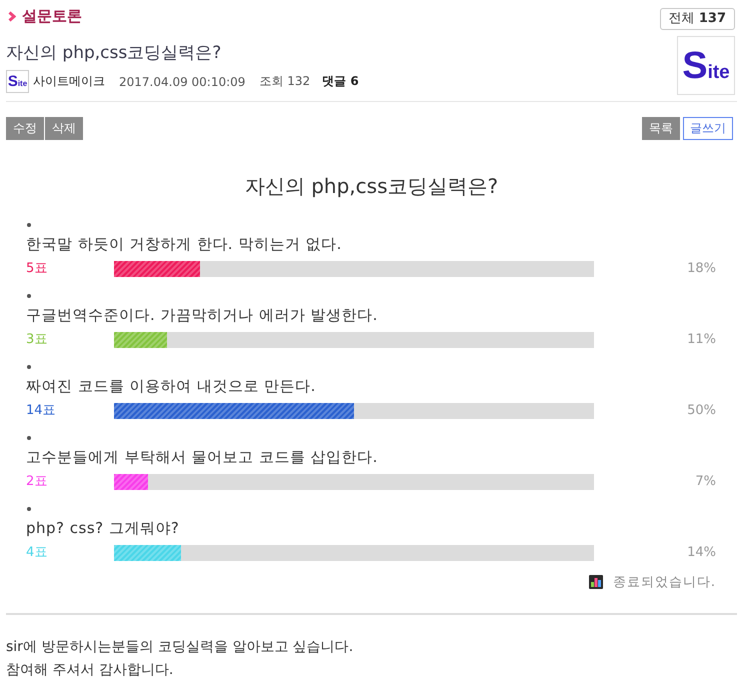 Image resolution: width=741 pixels, height=695 pixels. I want to click on percent-label: 50%, so click(701, 411).